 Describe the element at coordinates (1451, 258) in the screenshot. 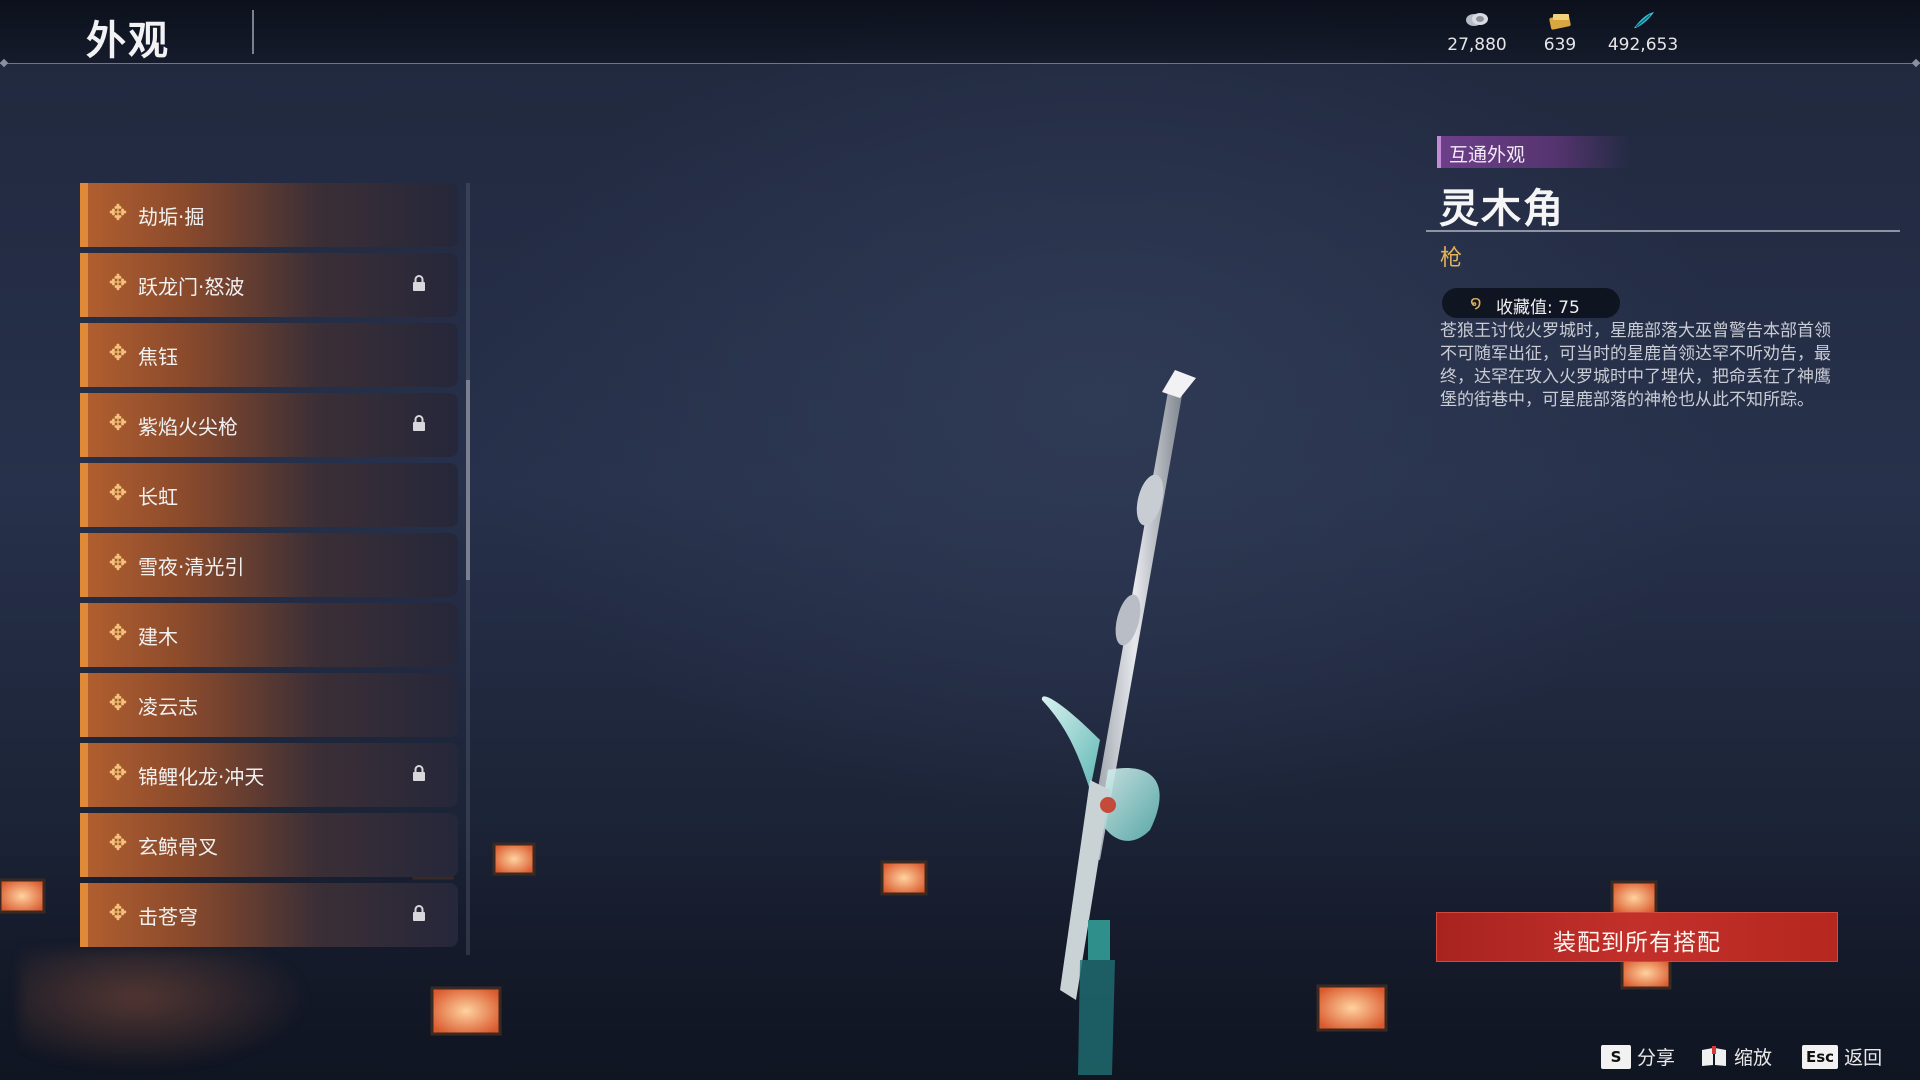

I see `weapon-type: 枪` at that location.